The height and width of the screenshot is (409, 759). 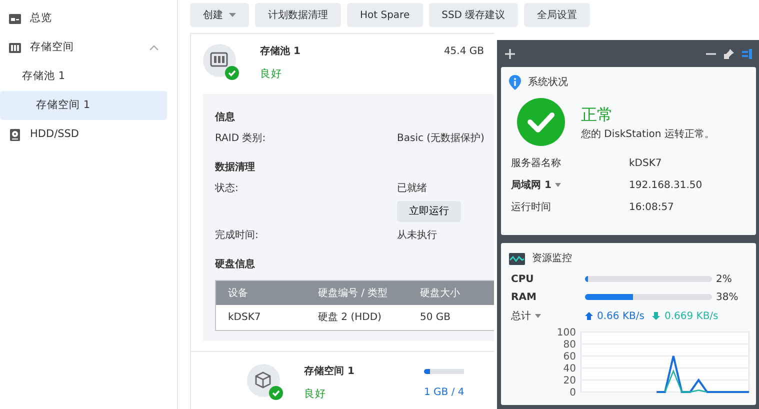 What do you see at coordinates (429, 211) in the screenshot?
I see `run-now-button: 立即运行` at bounding box center [429, 211].